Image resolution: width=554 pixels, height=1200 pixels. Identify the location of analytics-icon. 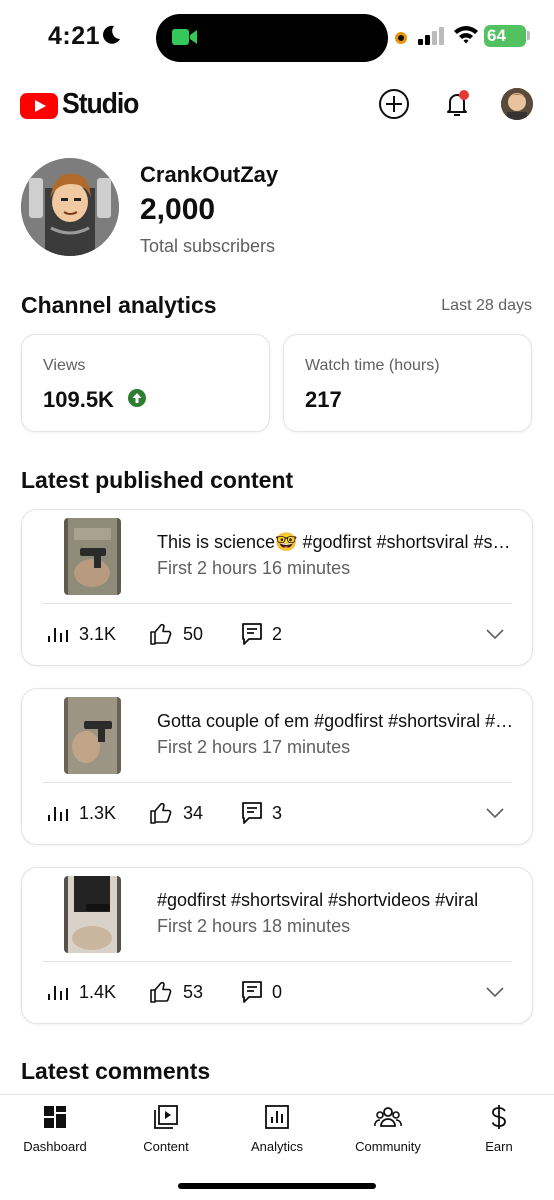
(277, 1117).